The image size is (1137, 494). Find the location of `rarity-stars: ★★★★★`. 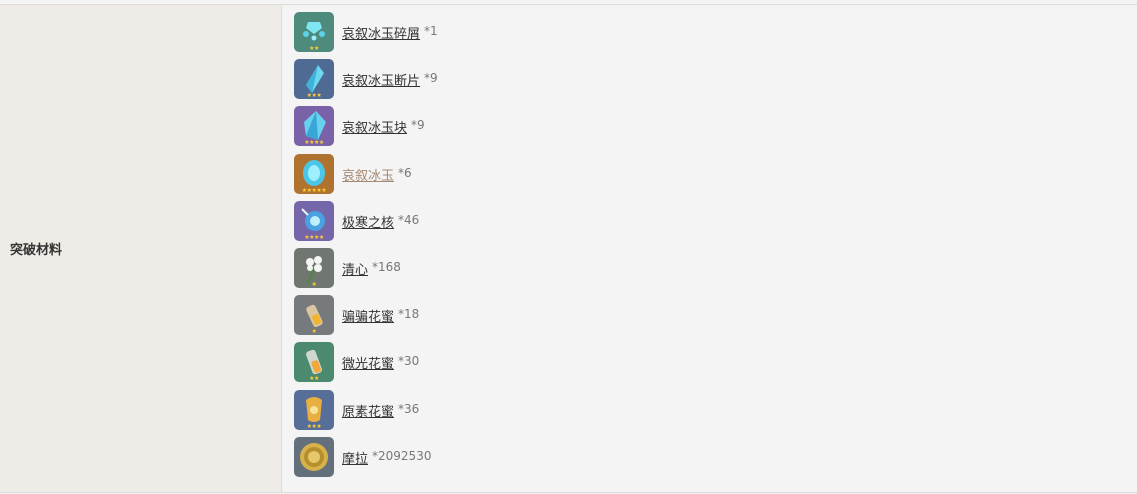

rarity-stars: ★★★★★ is located at coordinates (314, 190).